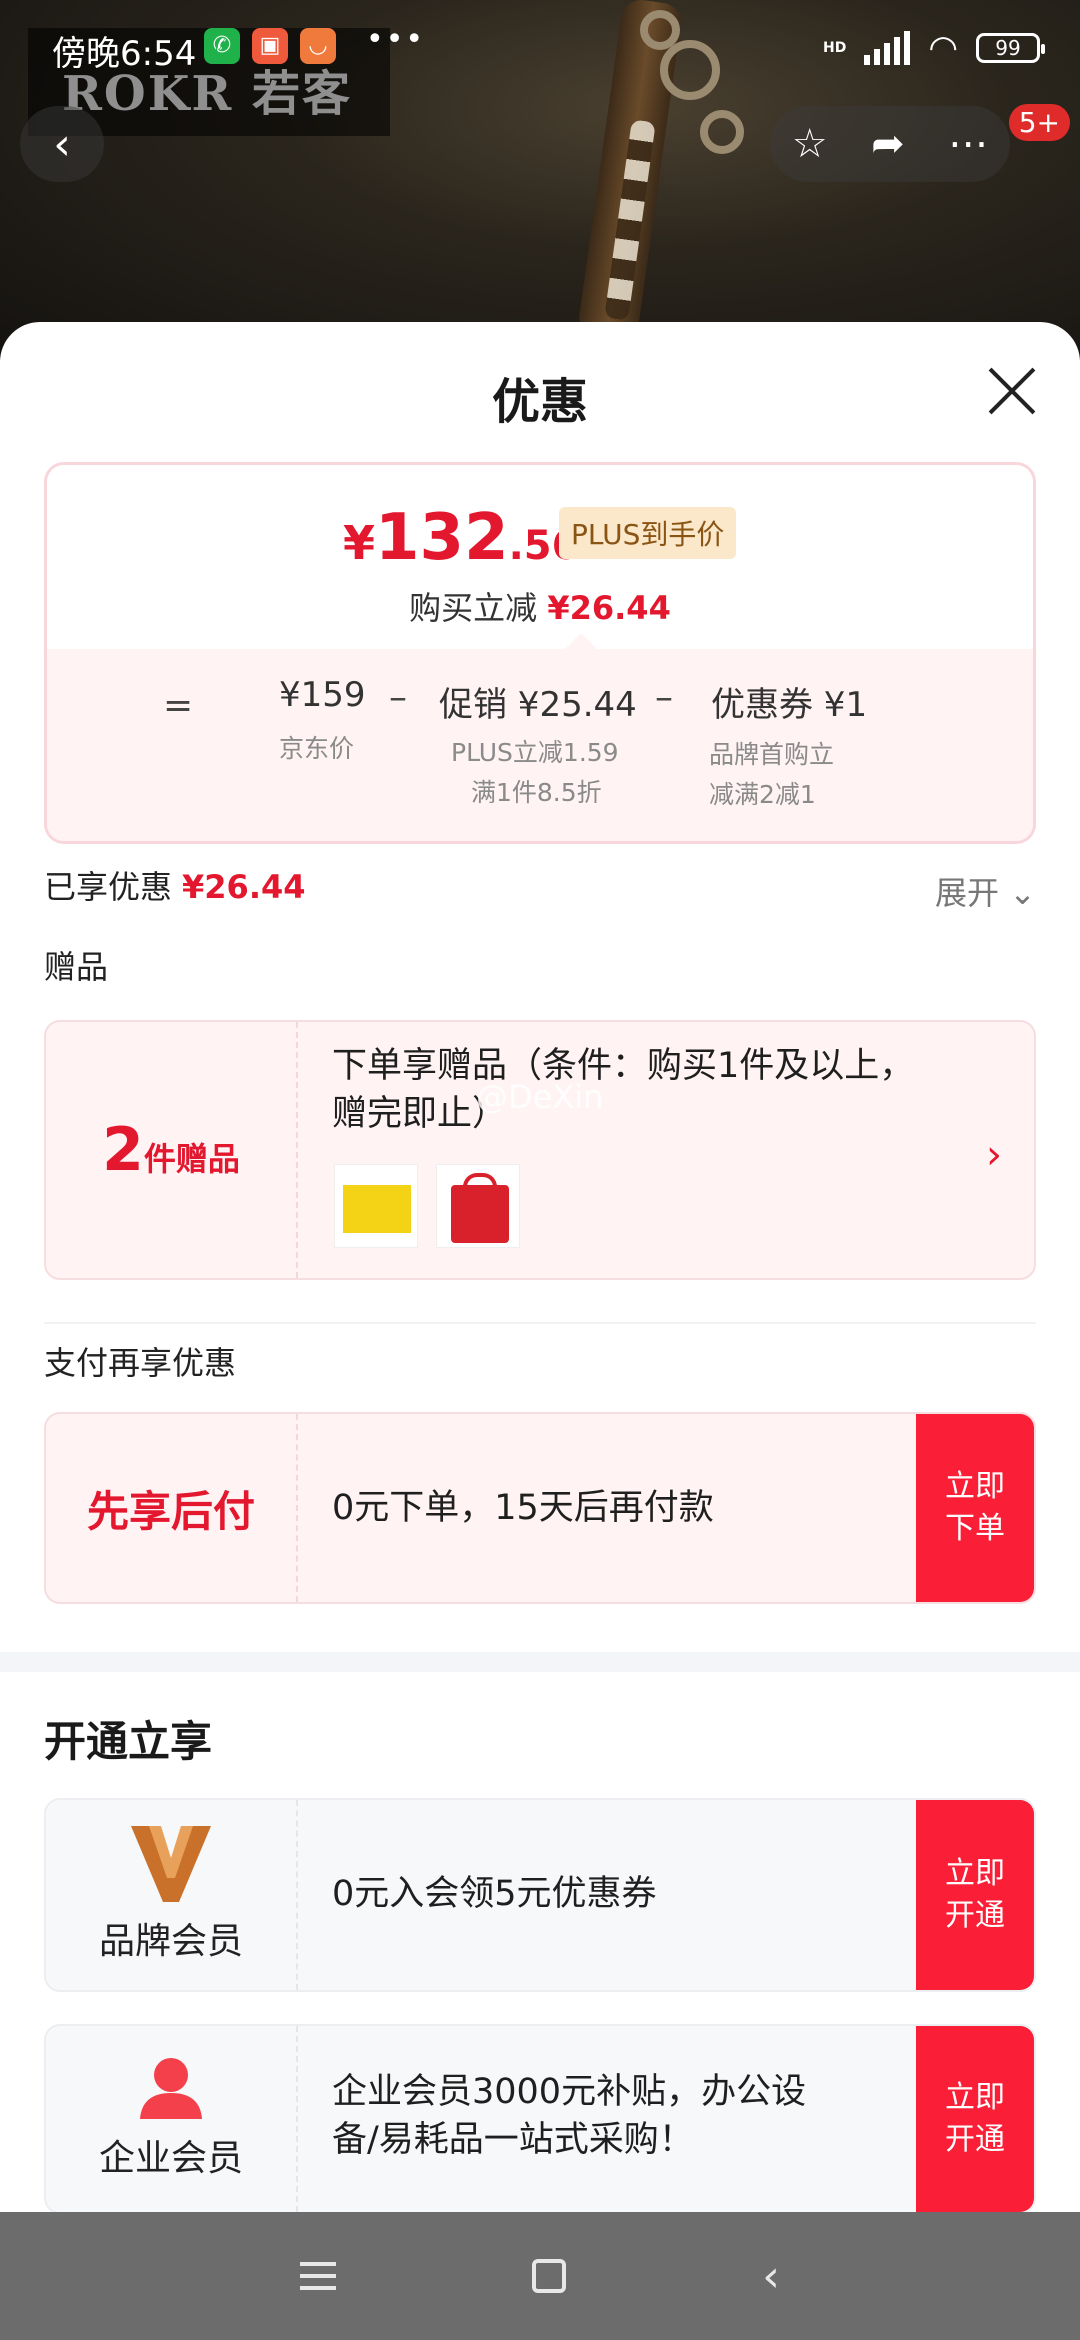 Image resolution: width=1080 pixels, height=2340 pixels. Describe the element at coordinates (771, 2276) in the screenshot. I see `back-icon: ‹` at that location.